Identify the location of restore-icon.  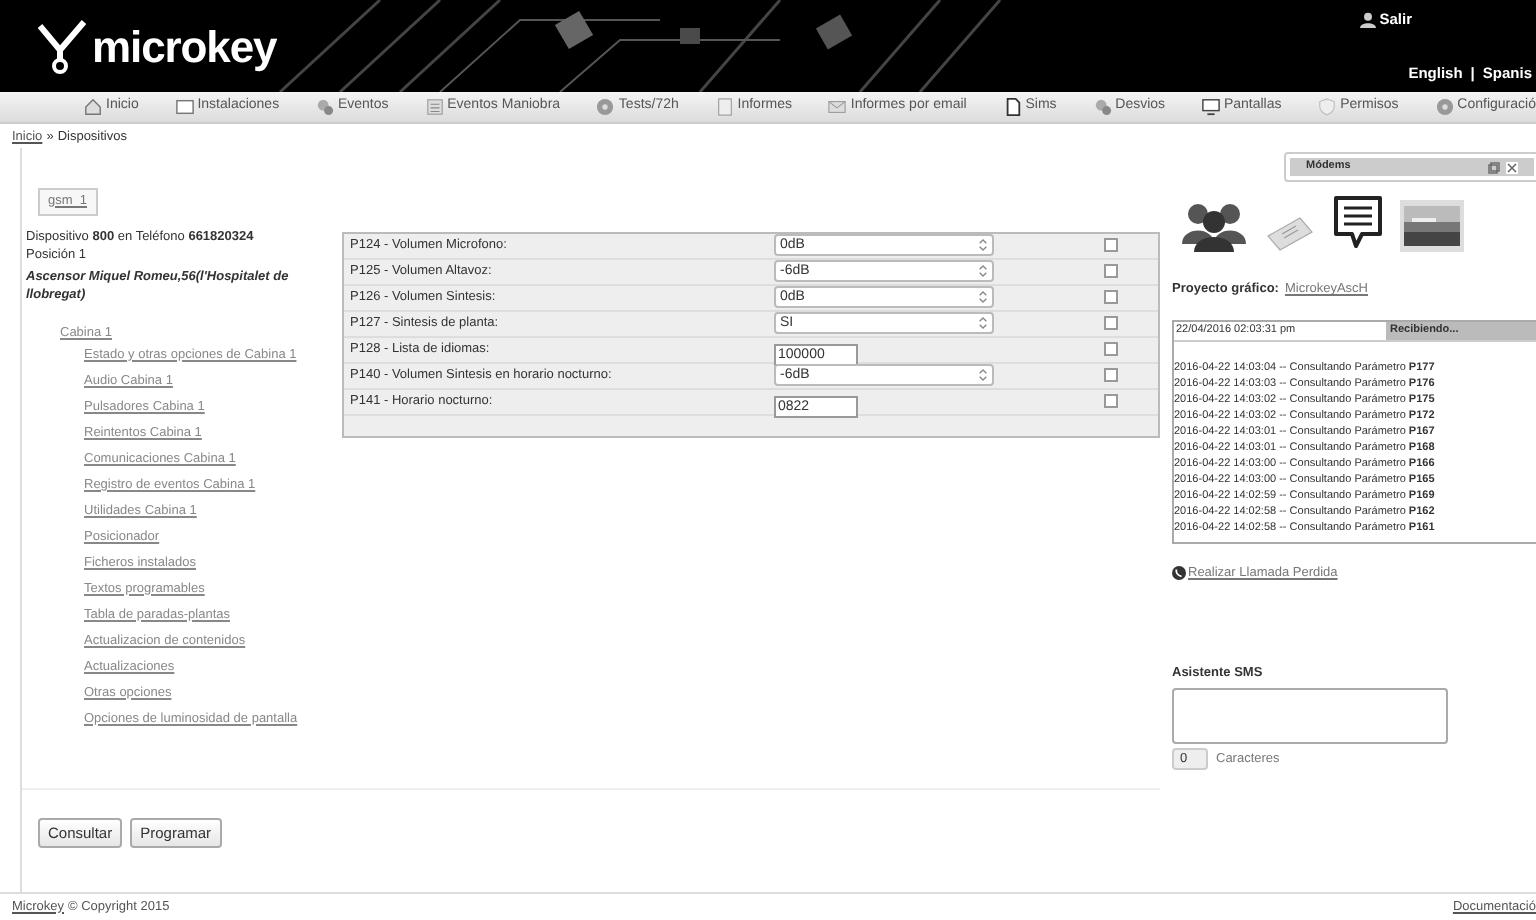
(1494, 167).